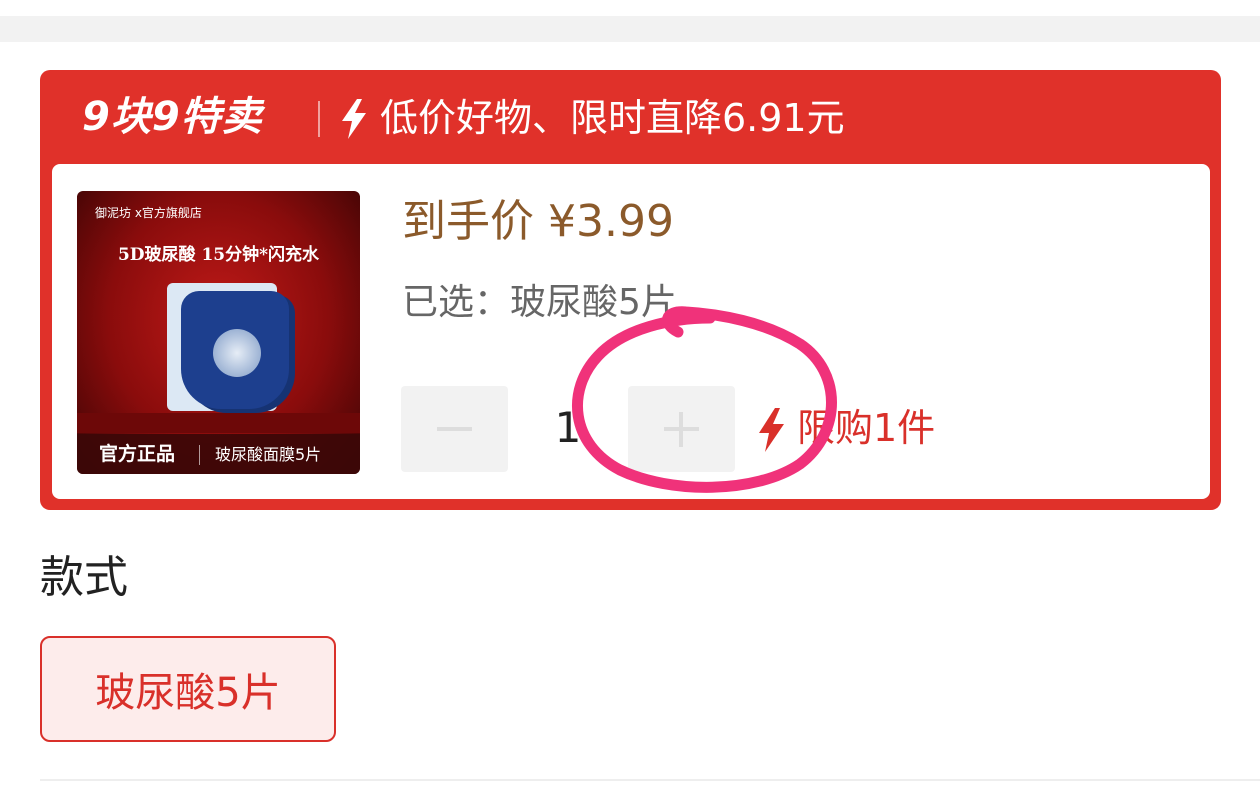  What do you see at coordinates (237, 353) in the screenshot?
I see `product-pack-emblem` at bounding box center [237, 353].